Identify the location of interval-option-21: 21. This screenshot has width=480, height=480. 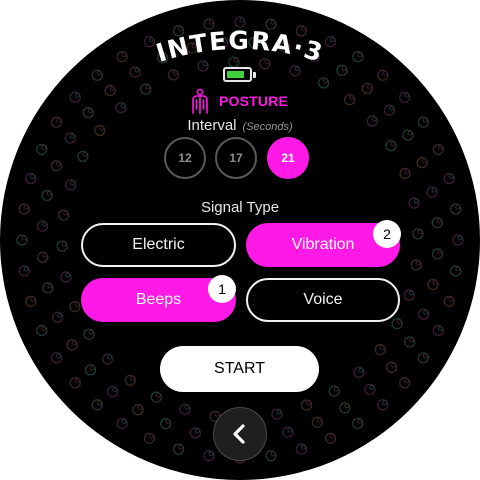
(288, 158).